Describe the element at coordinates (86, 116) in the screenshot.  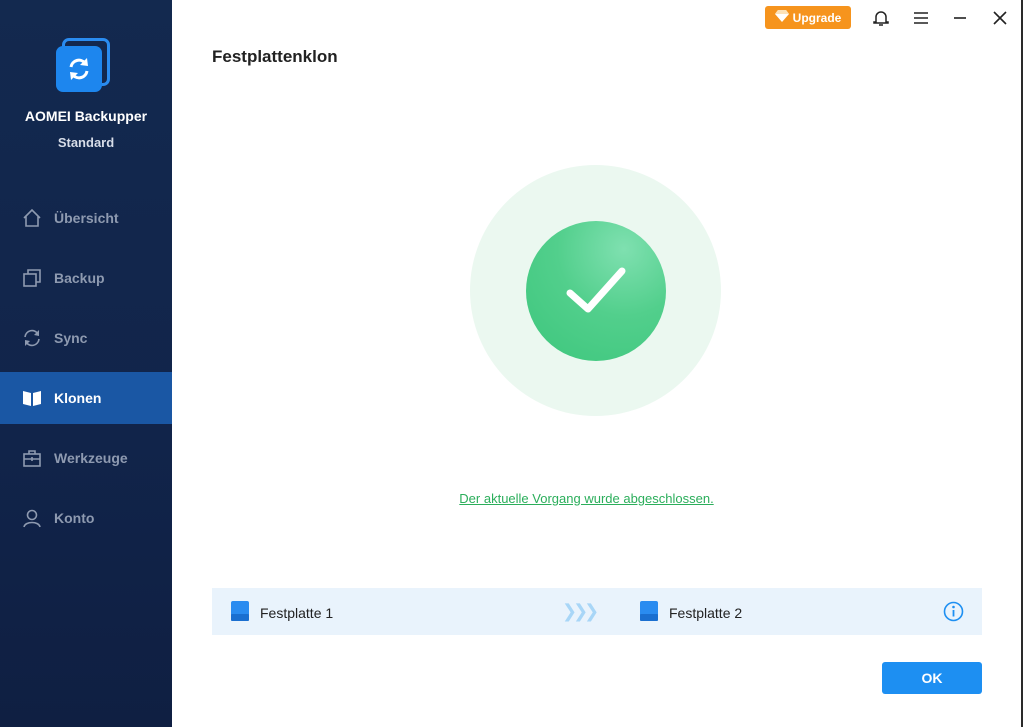
I see `app-name: AOMEI Backupper` at that location.